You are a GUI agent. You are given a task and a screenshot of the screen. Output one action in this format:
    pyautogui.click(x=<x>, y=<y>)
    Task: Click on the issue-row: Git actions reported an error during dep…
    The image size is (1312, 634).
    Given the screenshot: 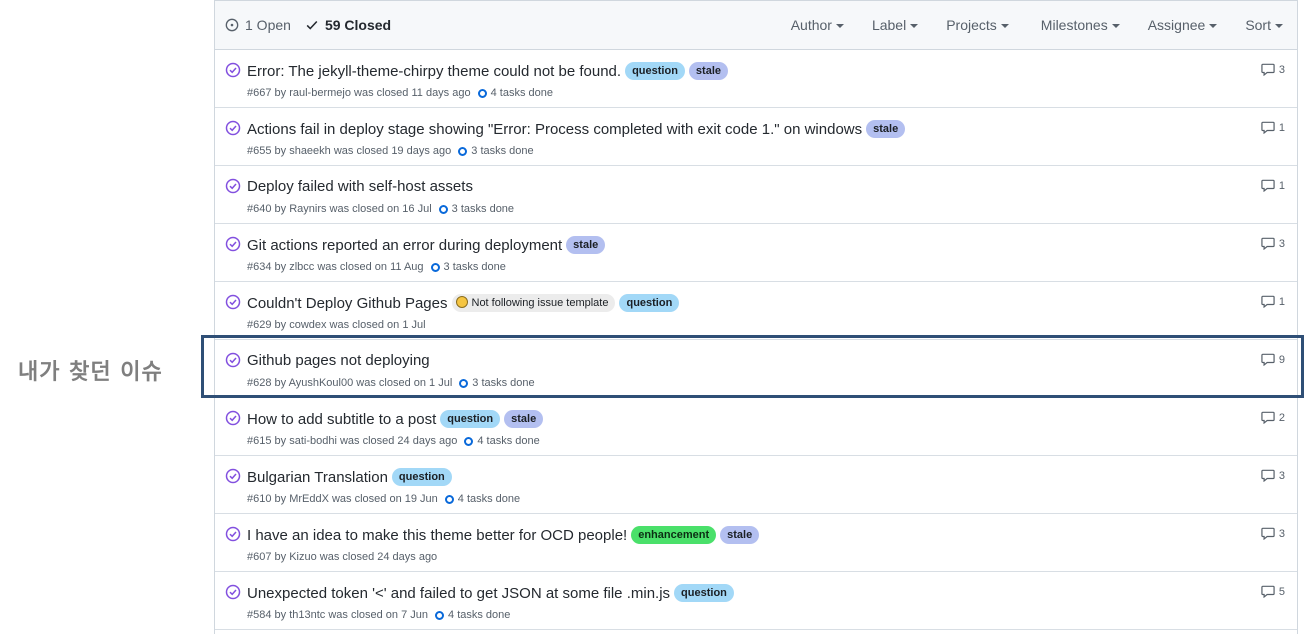 What is the action you would take?
    pyautogui.click(x=756, y=253)
    